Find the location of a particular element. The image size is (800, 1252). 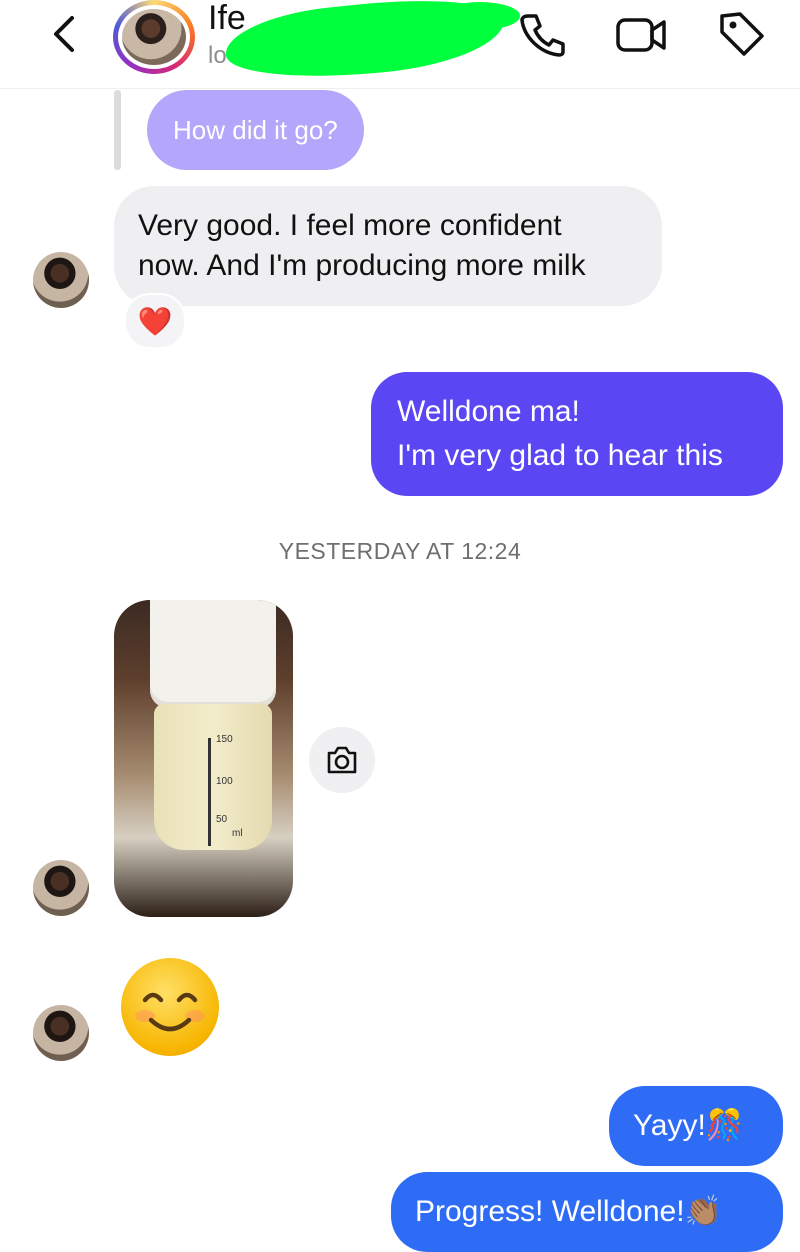

contact-name: Ife is located at coordinates (227, 18).